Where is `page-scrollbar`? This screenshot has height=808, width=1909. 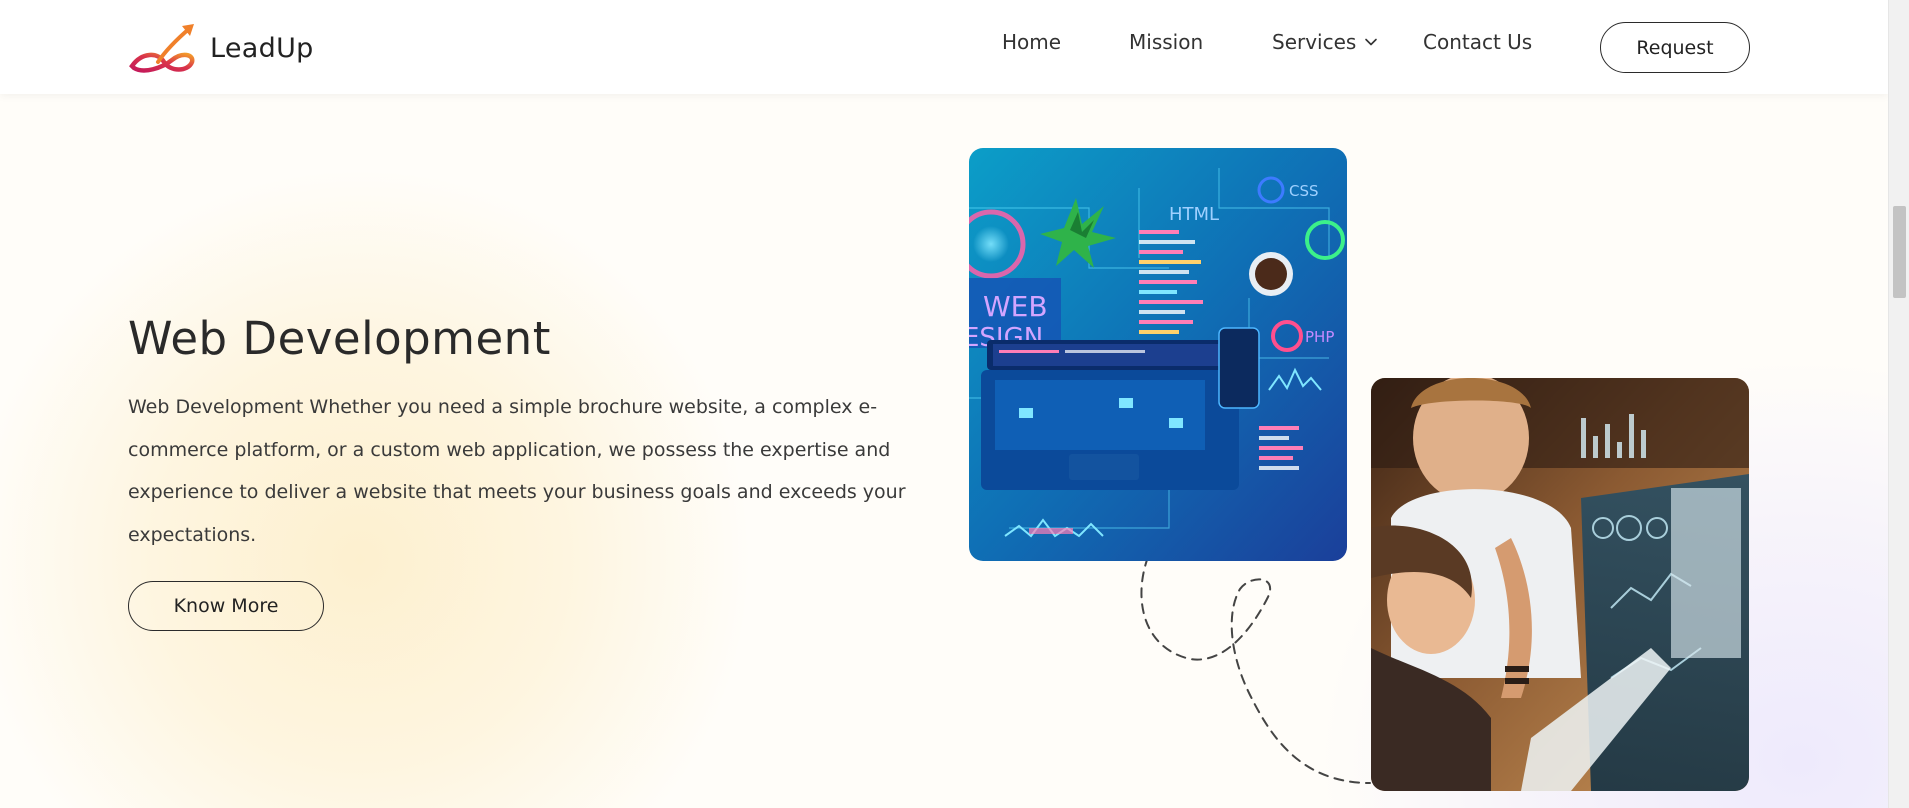 page-scrollbar is located at coordinates (1898, 404).